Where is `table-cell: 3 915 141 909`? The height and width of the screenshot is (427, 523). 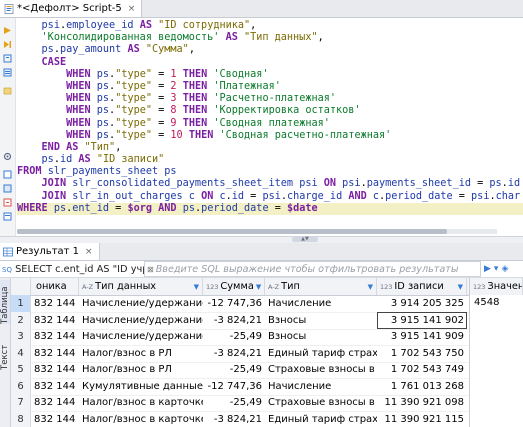
table-cell: 3 915 141 909 is located at coordinates (422, 336).